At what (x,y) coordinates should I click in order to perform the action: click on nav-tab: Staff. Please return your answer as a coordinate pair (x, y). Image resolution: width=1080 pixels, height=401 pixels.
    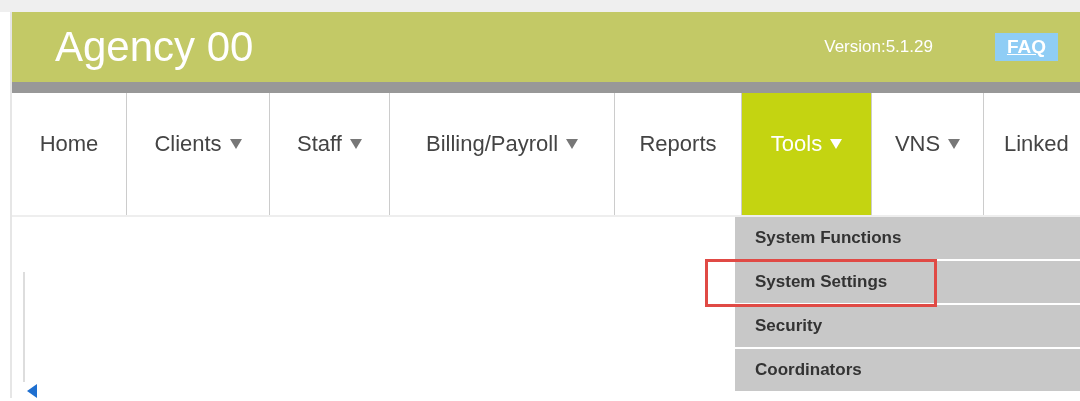
    Looking at the image, I should click on (330, 154).